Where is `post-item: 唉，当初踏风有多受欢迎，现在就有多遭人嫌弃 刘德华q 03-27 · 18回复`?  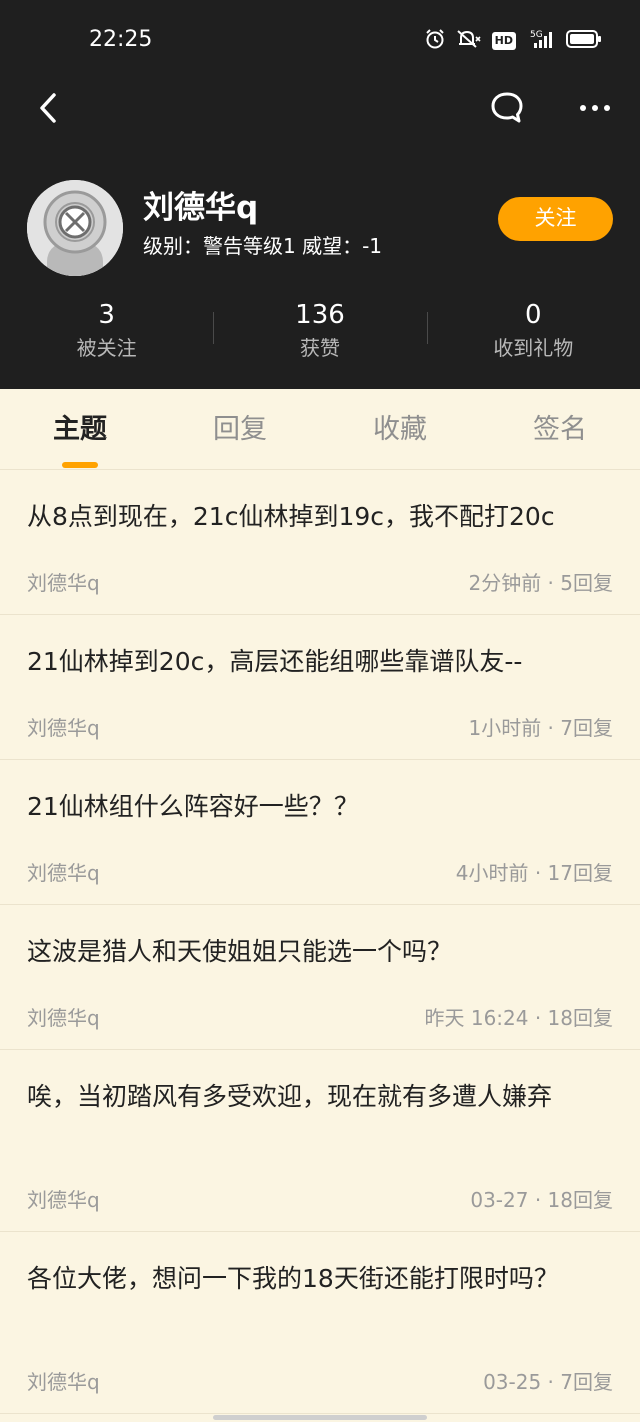
post-item: 唉，当初踏风有多受欢迎，现在就有多遭人嫌弃 刘德华q 03-27 · 18回复 is located at coordinates (320, 1141).